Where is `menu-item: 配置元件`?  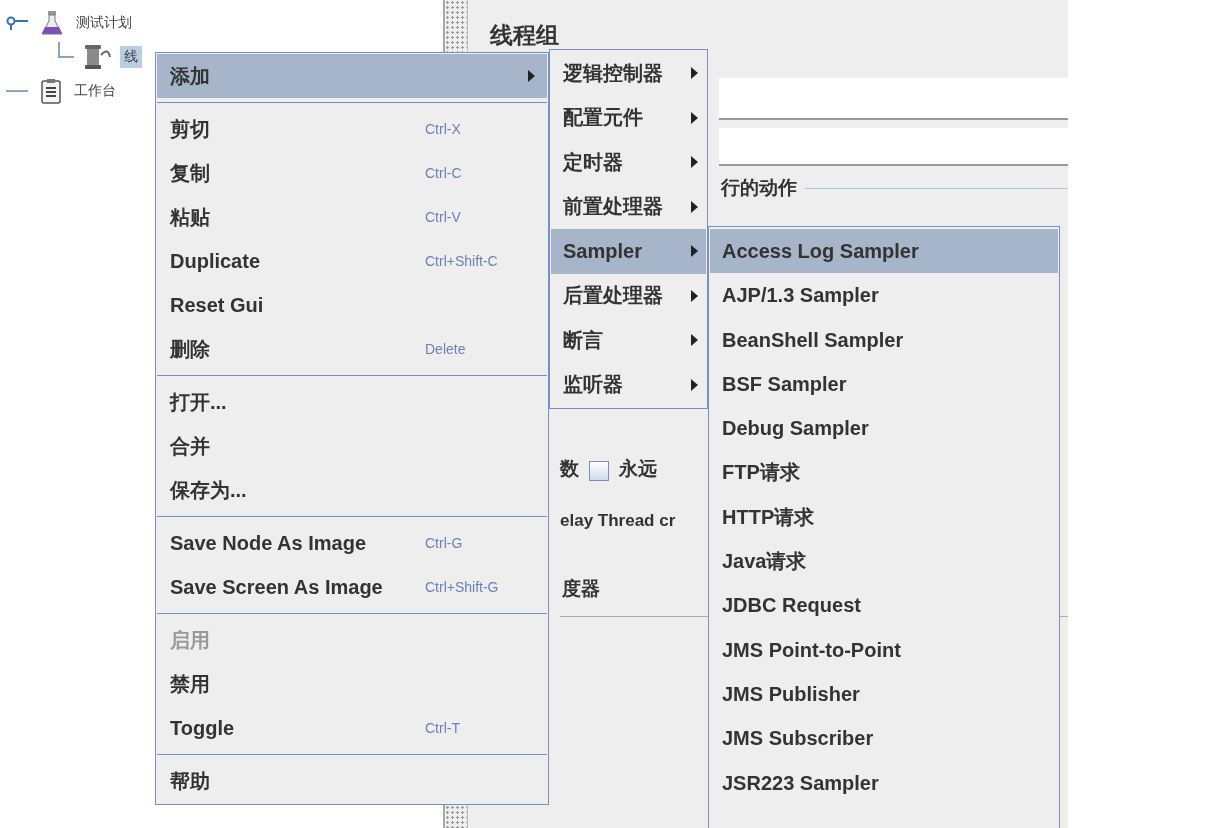
menu-item: 配置元件 is located at coordinates (628, 117).